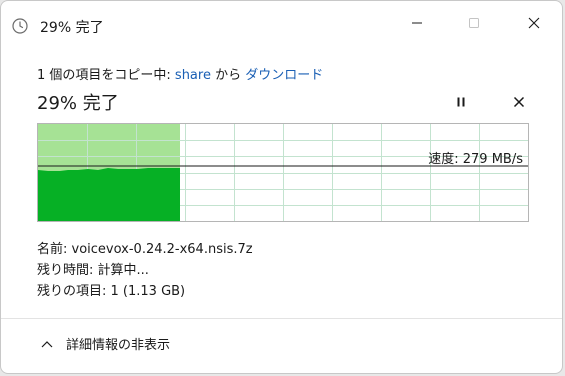 Image resolution: width=565 pixels, height=376 pixels. I want to click on items-remaining-line: 残りの項目: 1 (1.13 GB), so click(111, 291).